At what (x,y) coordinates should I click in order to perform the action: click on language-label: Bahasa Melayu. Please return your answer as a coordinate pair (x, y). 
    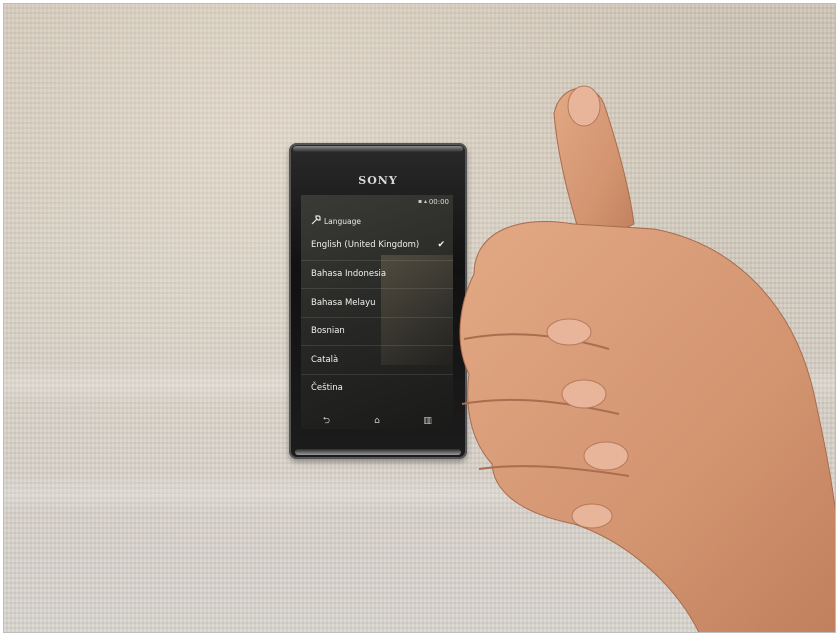
    Looking at the image, I should click on (343, 302).